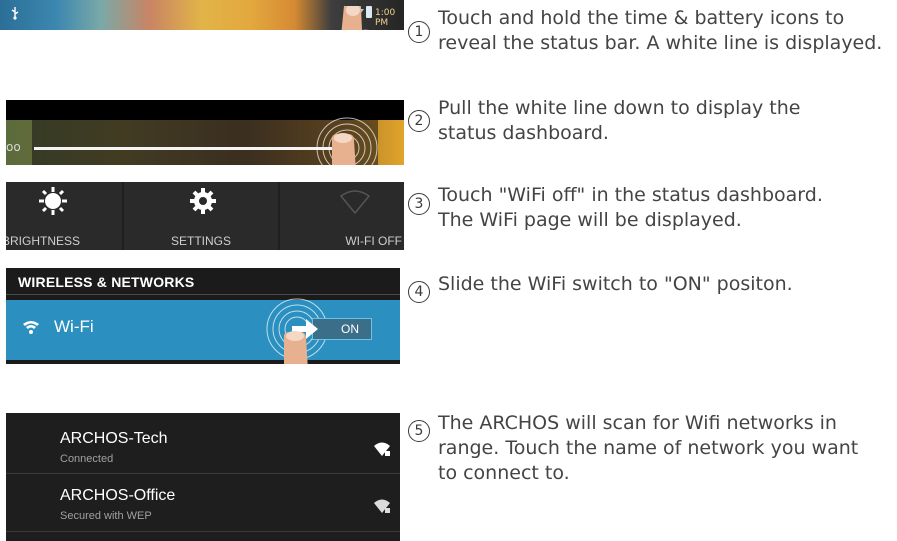  What do you see at coordinates (342, 216) in the screenshot?
I see `wifi-off-tile: WI-FI OFF` at bounding box center [342, 216].